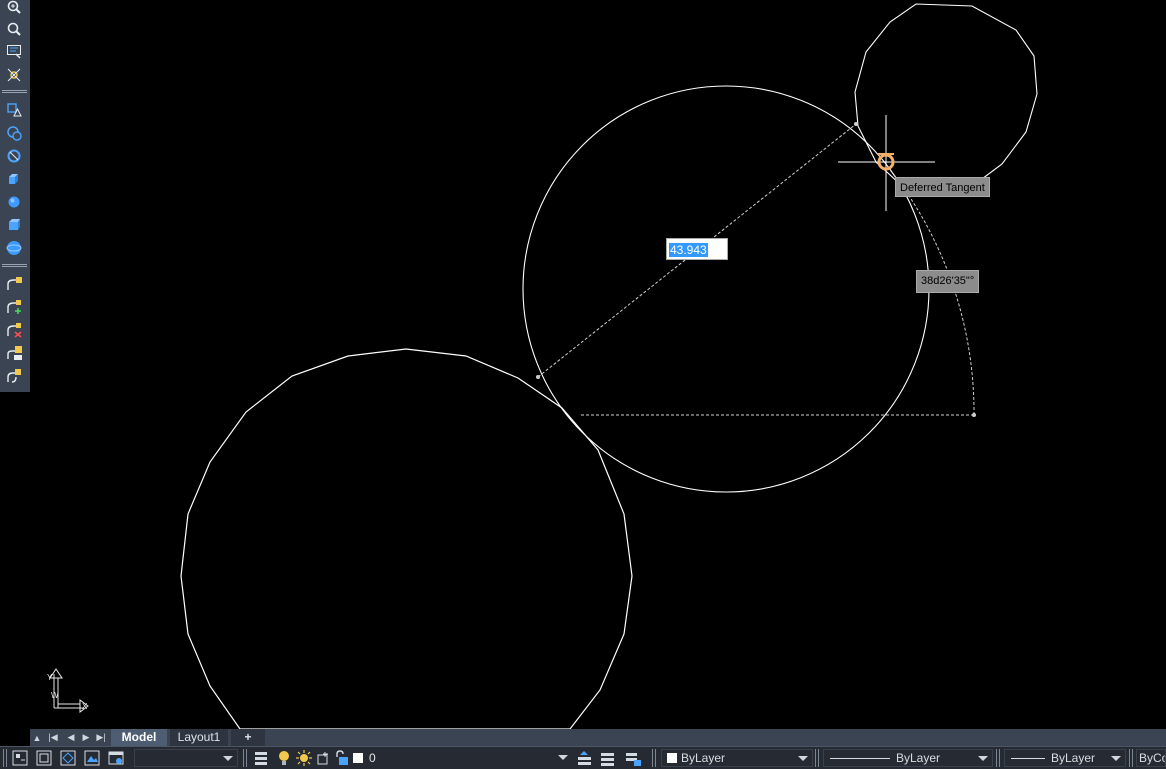  I want to click on radius-end-point, so click(538, 377).